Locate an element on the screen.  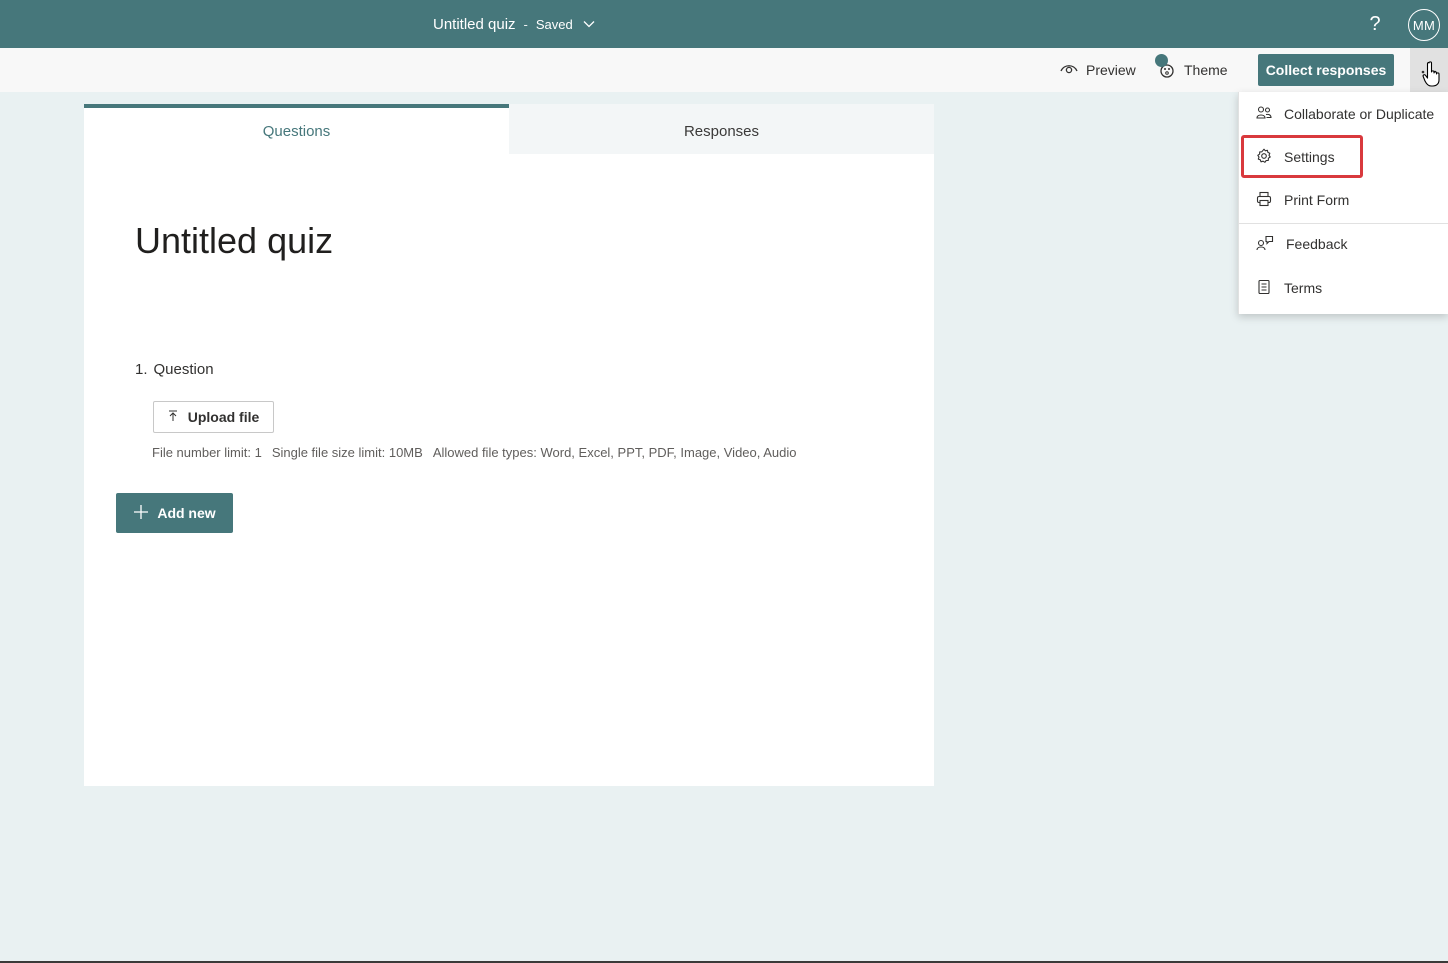
menu-label-terms: Terms is located at coordinates (1303, 288).